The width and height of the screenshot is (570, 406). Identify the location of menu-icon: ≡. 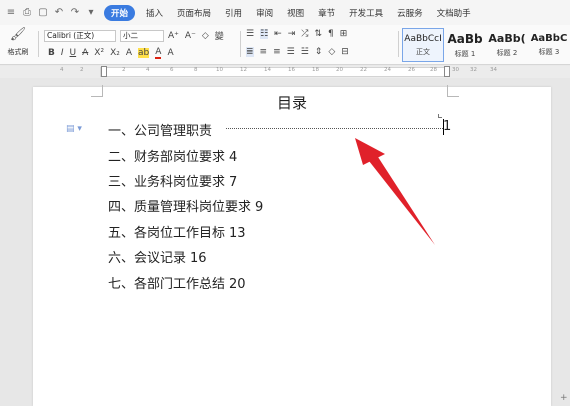
(11, 13).